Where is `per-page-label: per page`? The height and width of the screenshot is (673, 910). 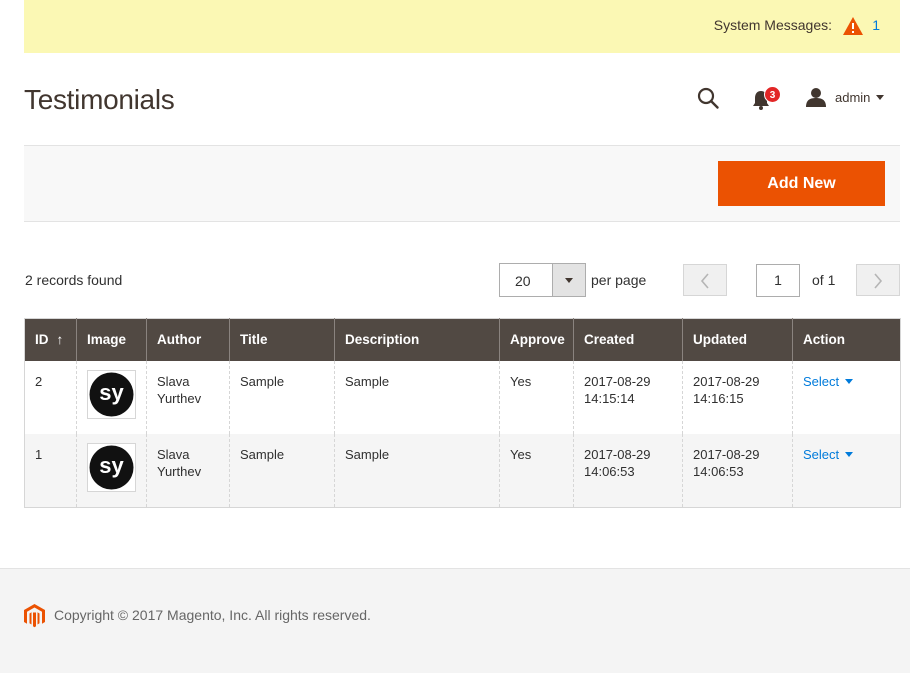 per-page-label: per page is located at coordinates (619, 280).